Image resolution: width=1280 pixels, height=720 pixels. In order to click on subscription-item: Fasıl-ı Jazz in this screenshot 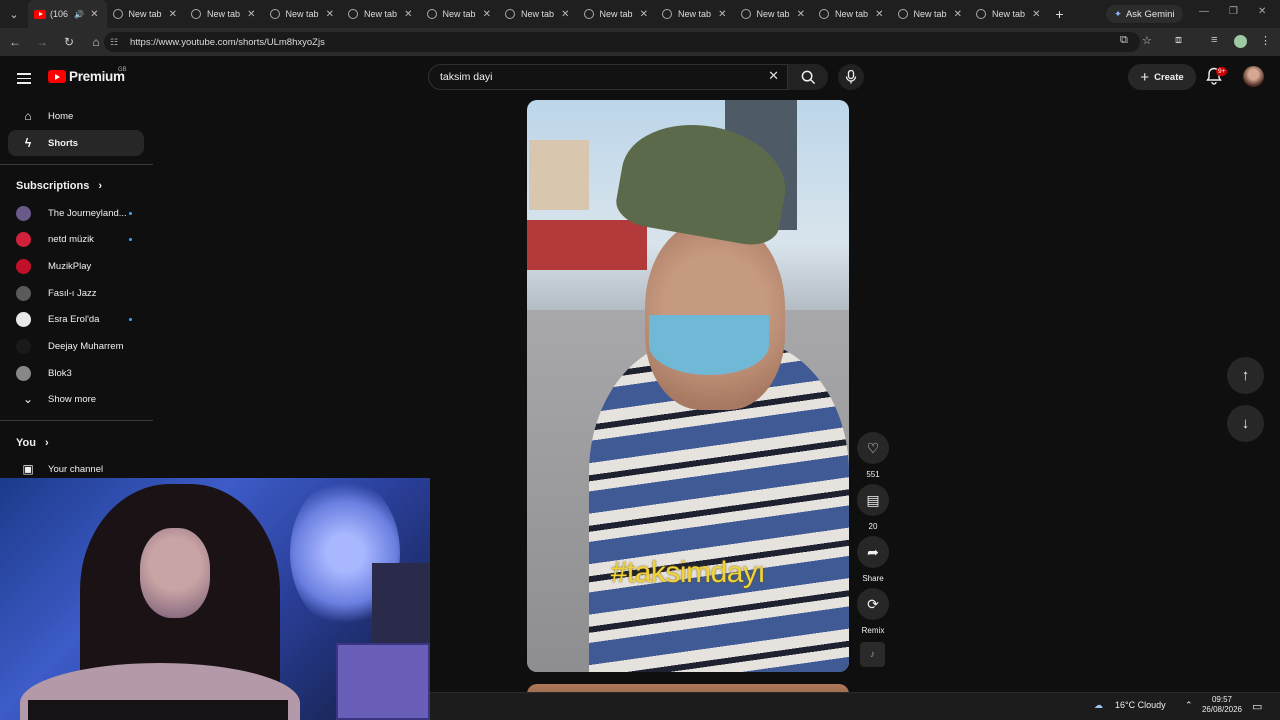, I will do `click(80, 293)`.